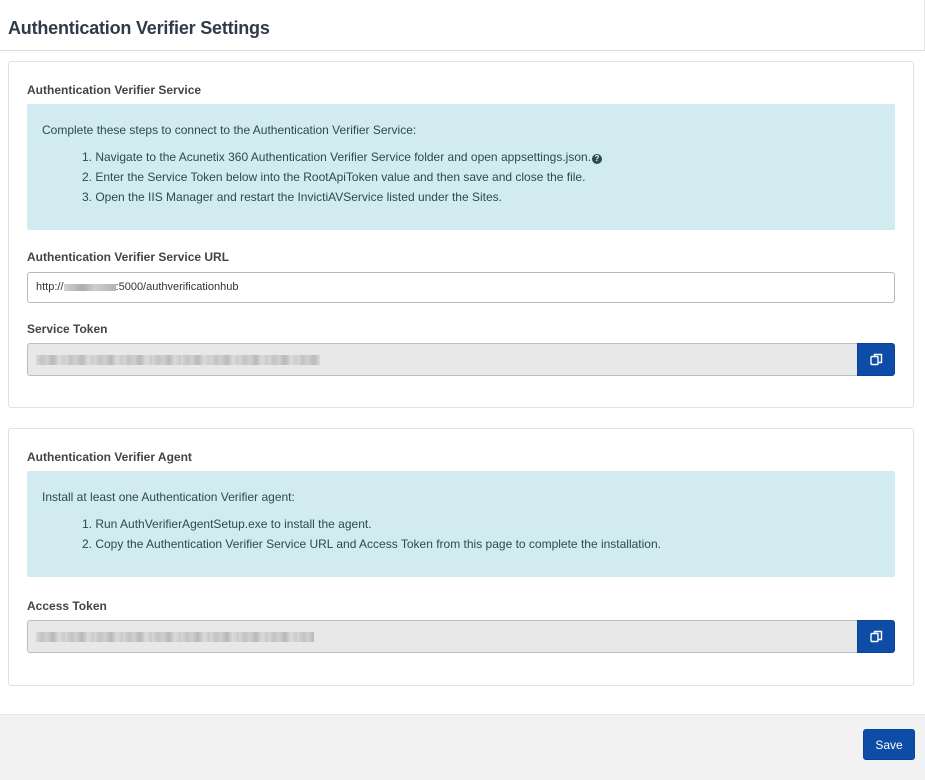 This screenshot has height=780, width=925. What do you see at coordinates (597, 159) in the screenshot?
I see `question-circle-icon: ?` at bounding box center [597, 159].